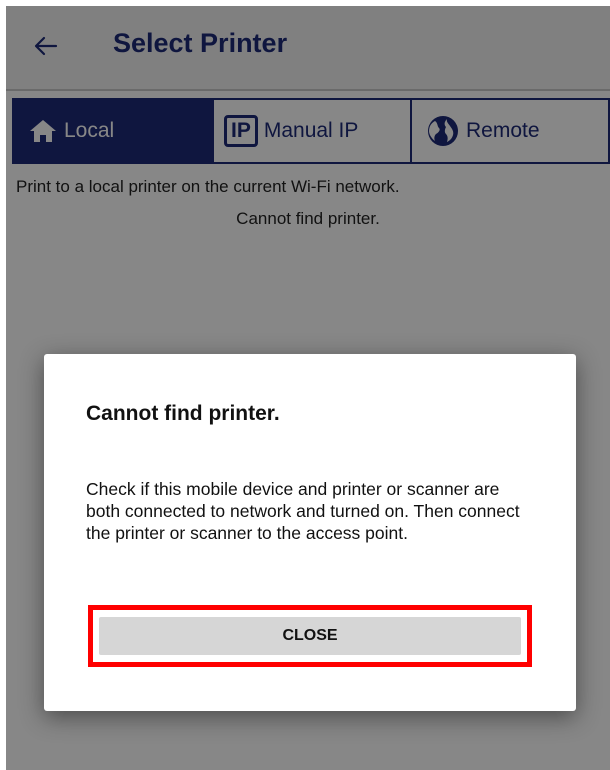  What do you see at coordinates (183, 413) in the screenshot?
I see `dialog-title: Cannot find printer.` at bounding box center [183, 413].